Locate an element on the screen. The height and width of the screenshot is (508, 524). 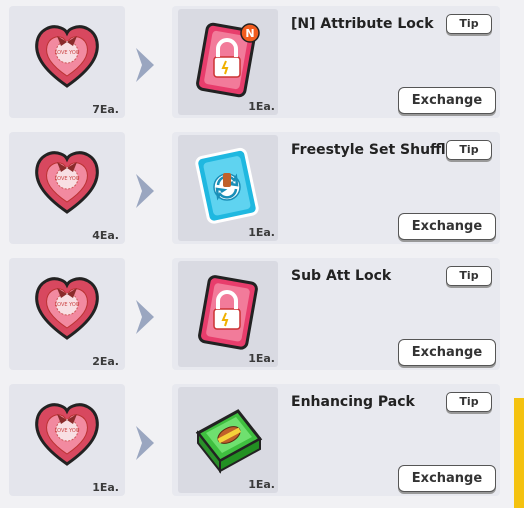
reward-card: 1Ea. Freestyle Set Shuffle Tip Exchange is located at coordinates (336, 188).